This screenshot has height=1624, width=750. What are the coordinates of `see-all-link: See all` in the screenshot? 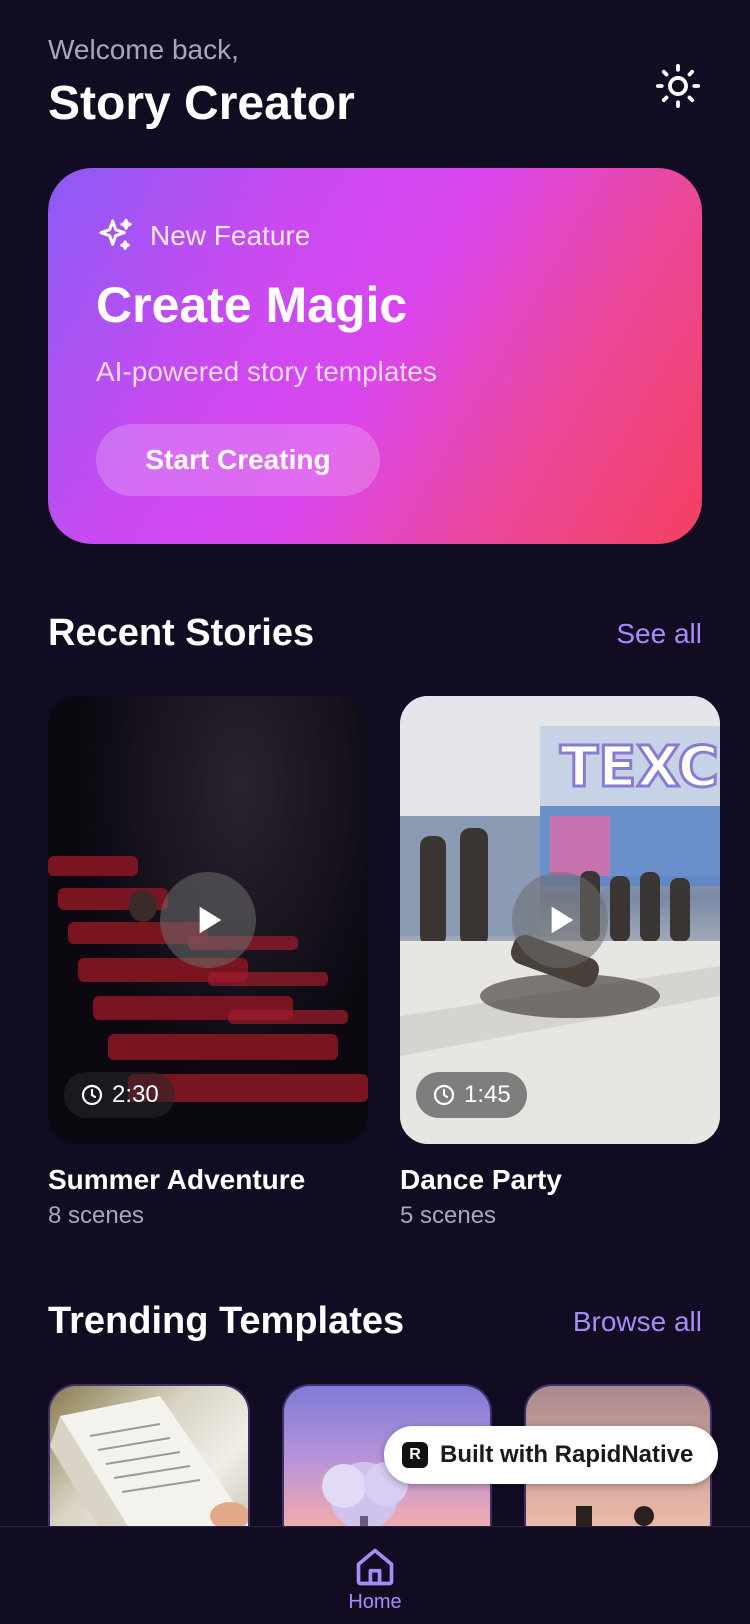 It's located at (659, 634).